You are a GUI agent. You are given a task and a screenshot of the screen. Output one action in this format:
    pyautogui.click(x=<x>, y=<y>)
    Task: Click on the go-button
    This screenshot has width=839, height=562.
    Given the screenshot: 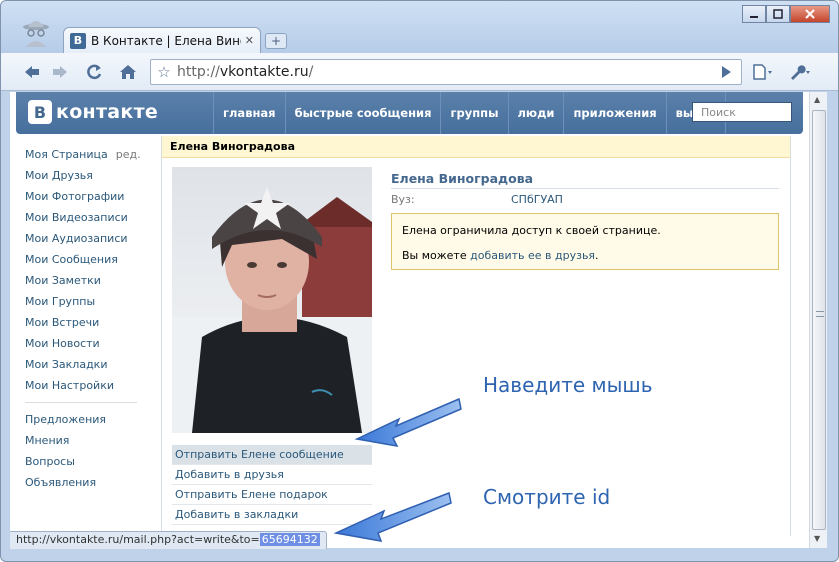 What is the action you would take?
    pyautogui.click(x=726, y=72)
    